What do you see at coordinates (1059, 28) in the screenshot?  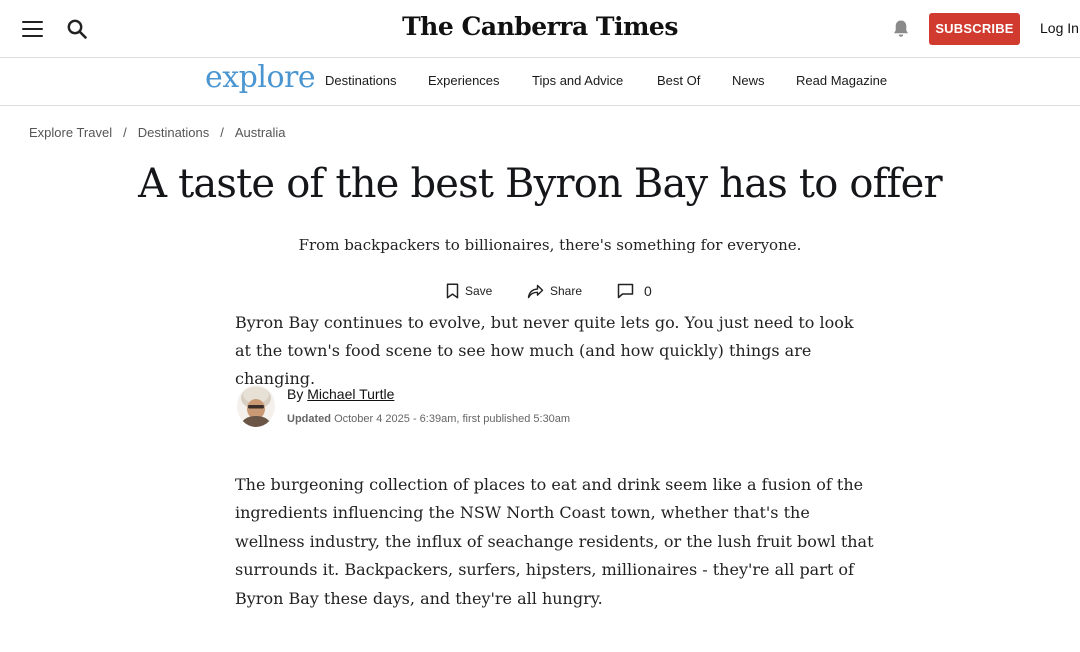 I see `login-link: Log In` at bounding box center [1059, 28].